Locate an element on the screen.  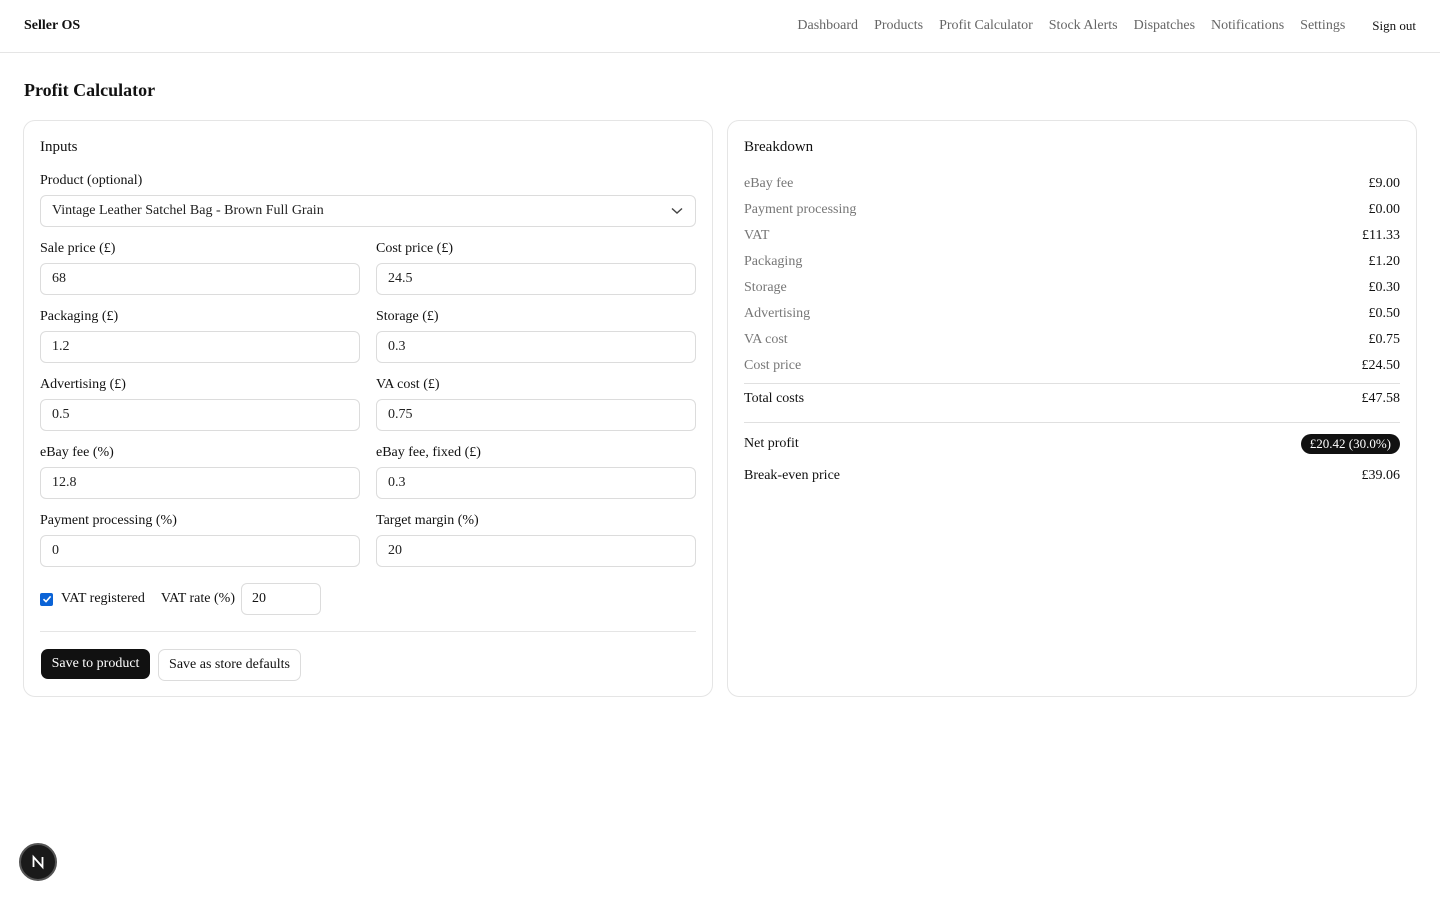
target-margin-input: 20 is located at coordinates (536, 551).